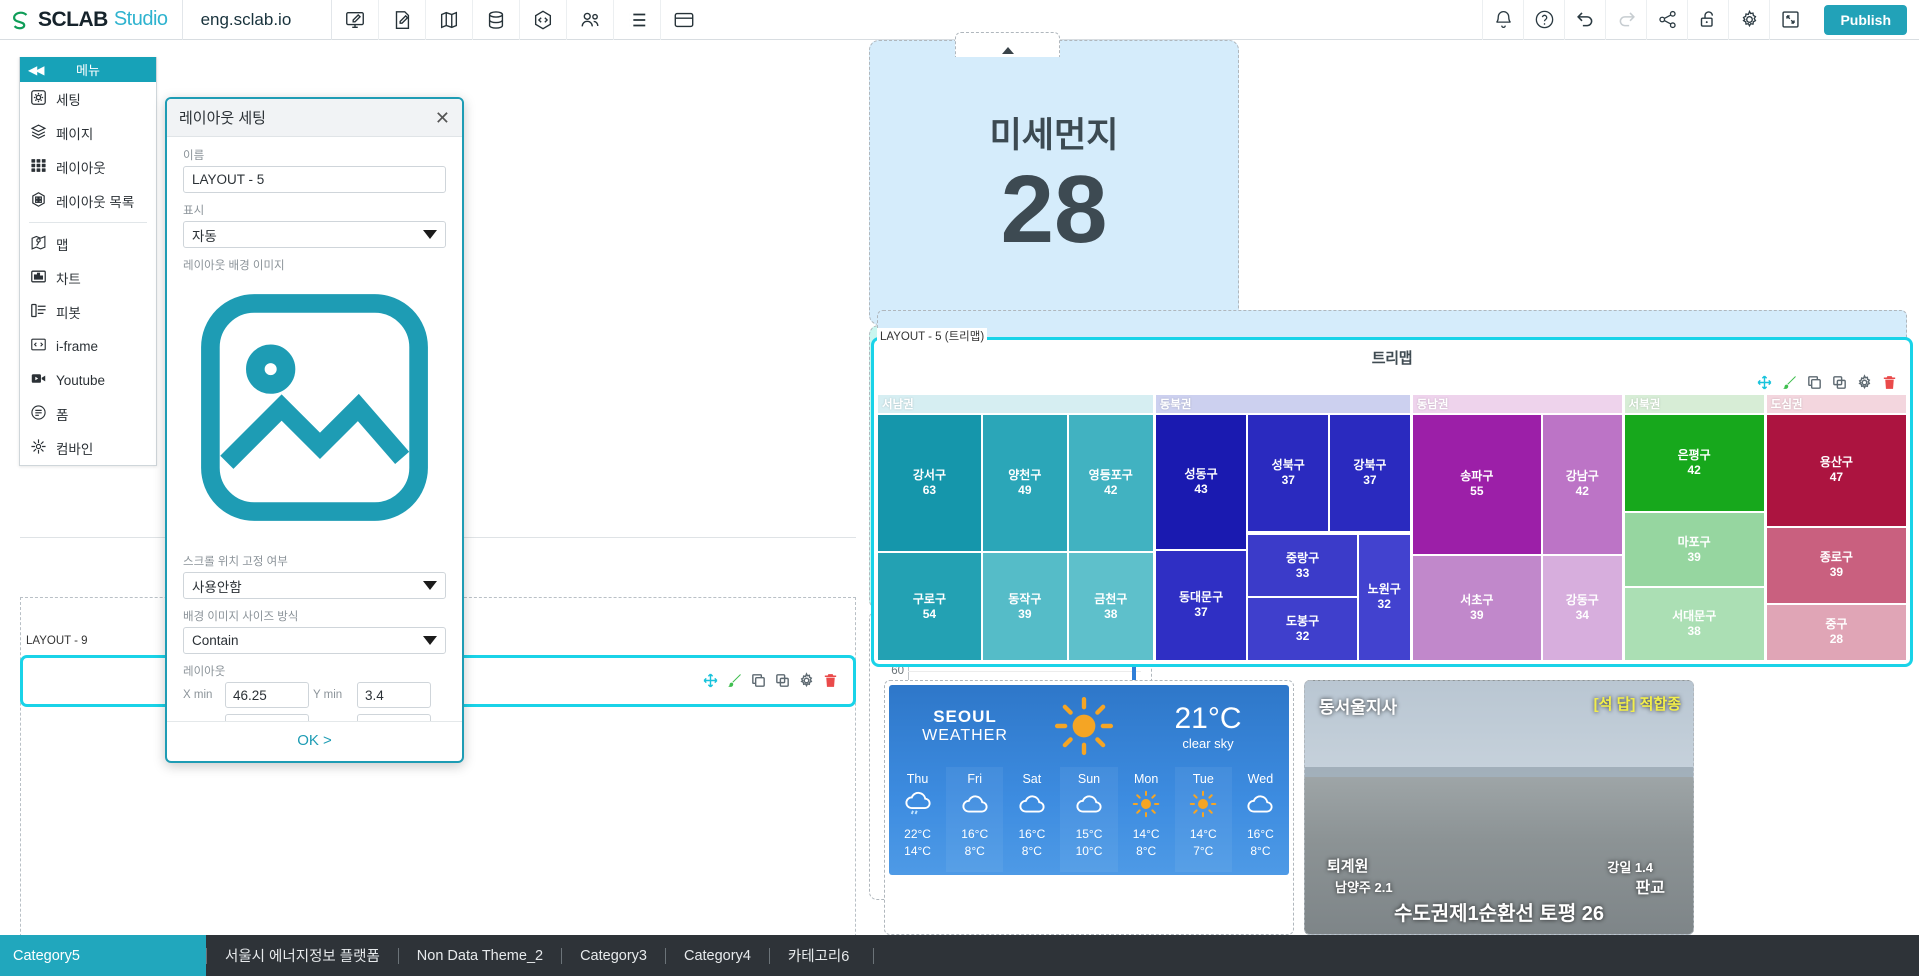 The width and height of the screenshot is (1919, 976). I want to click on redo-icon, so click(1625, 20).